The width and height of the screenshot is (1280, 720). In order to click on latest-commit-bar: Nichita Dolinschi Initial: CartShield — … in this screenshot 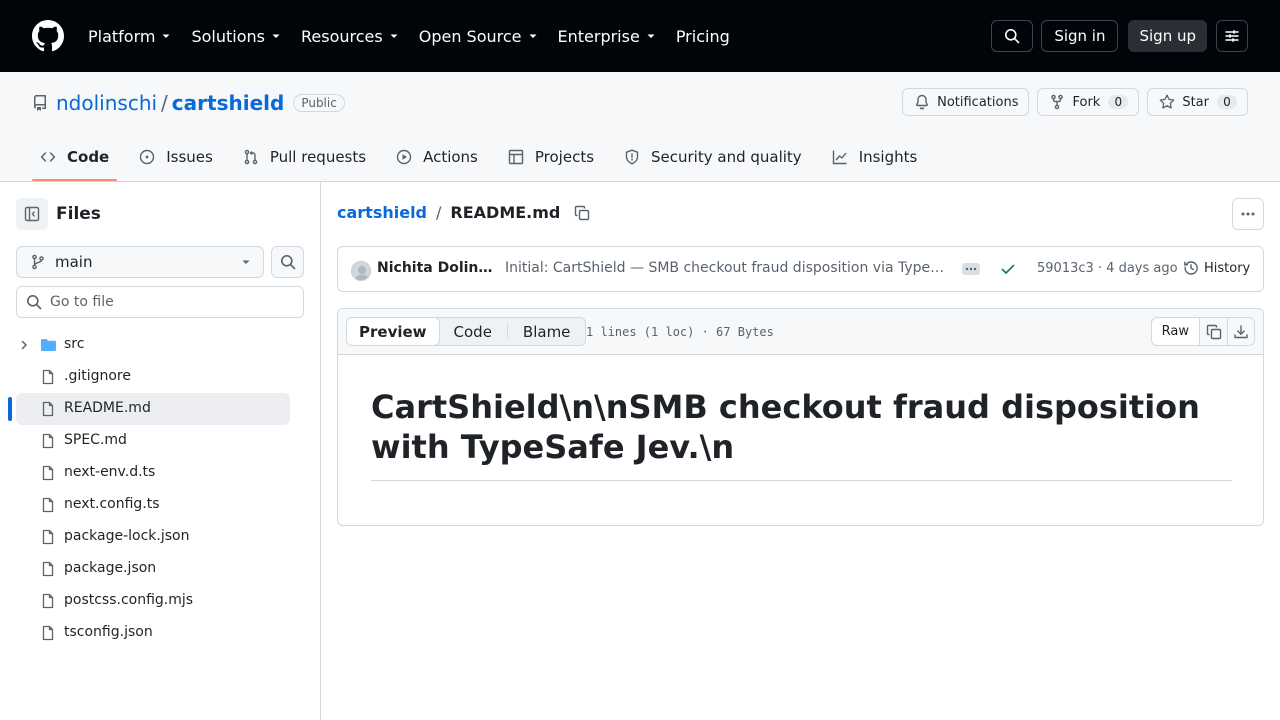, I will do `click(800, 269)`.